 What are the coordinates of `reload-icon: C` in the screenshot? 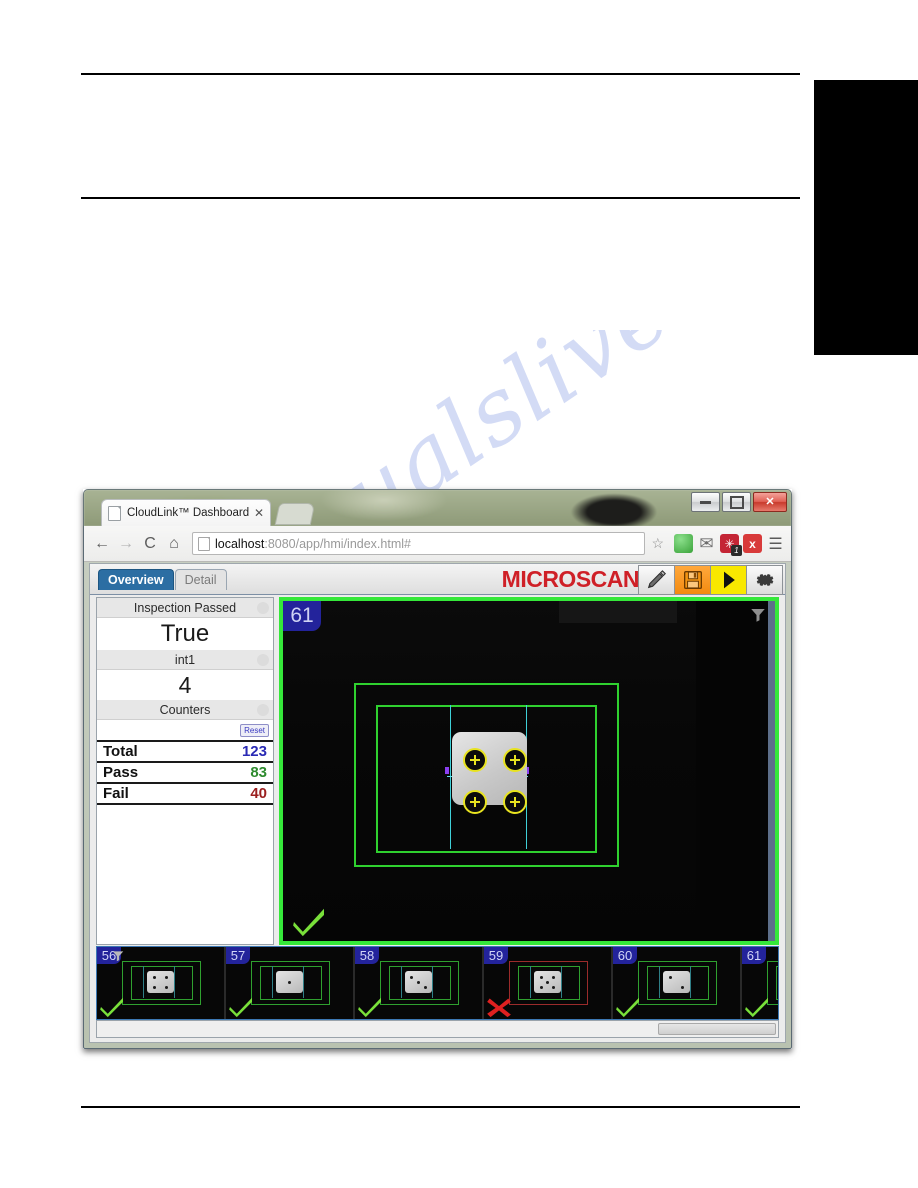 It's located at (150, 544).